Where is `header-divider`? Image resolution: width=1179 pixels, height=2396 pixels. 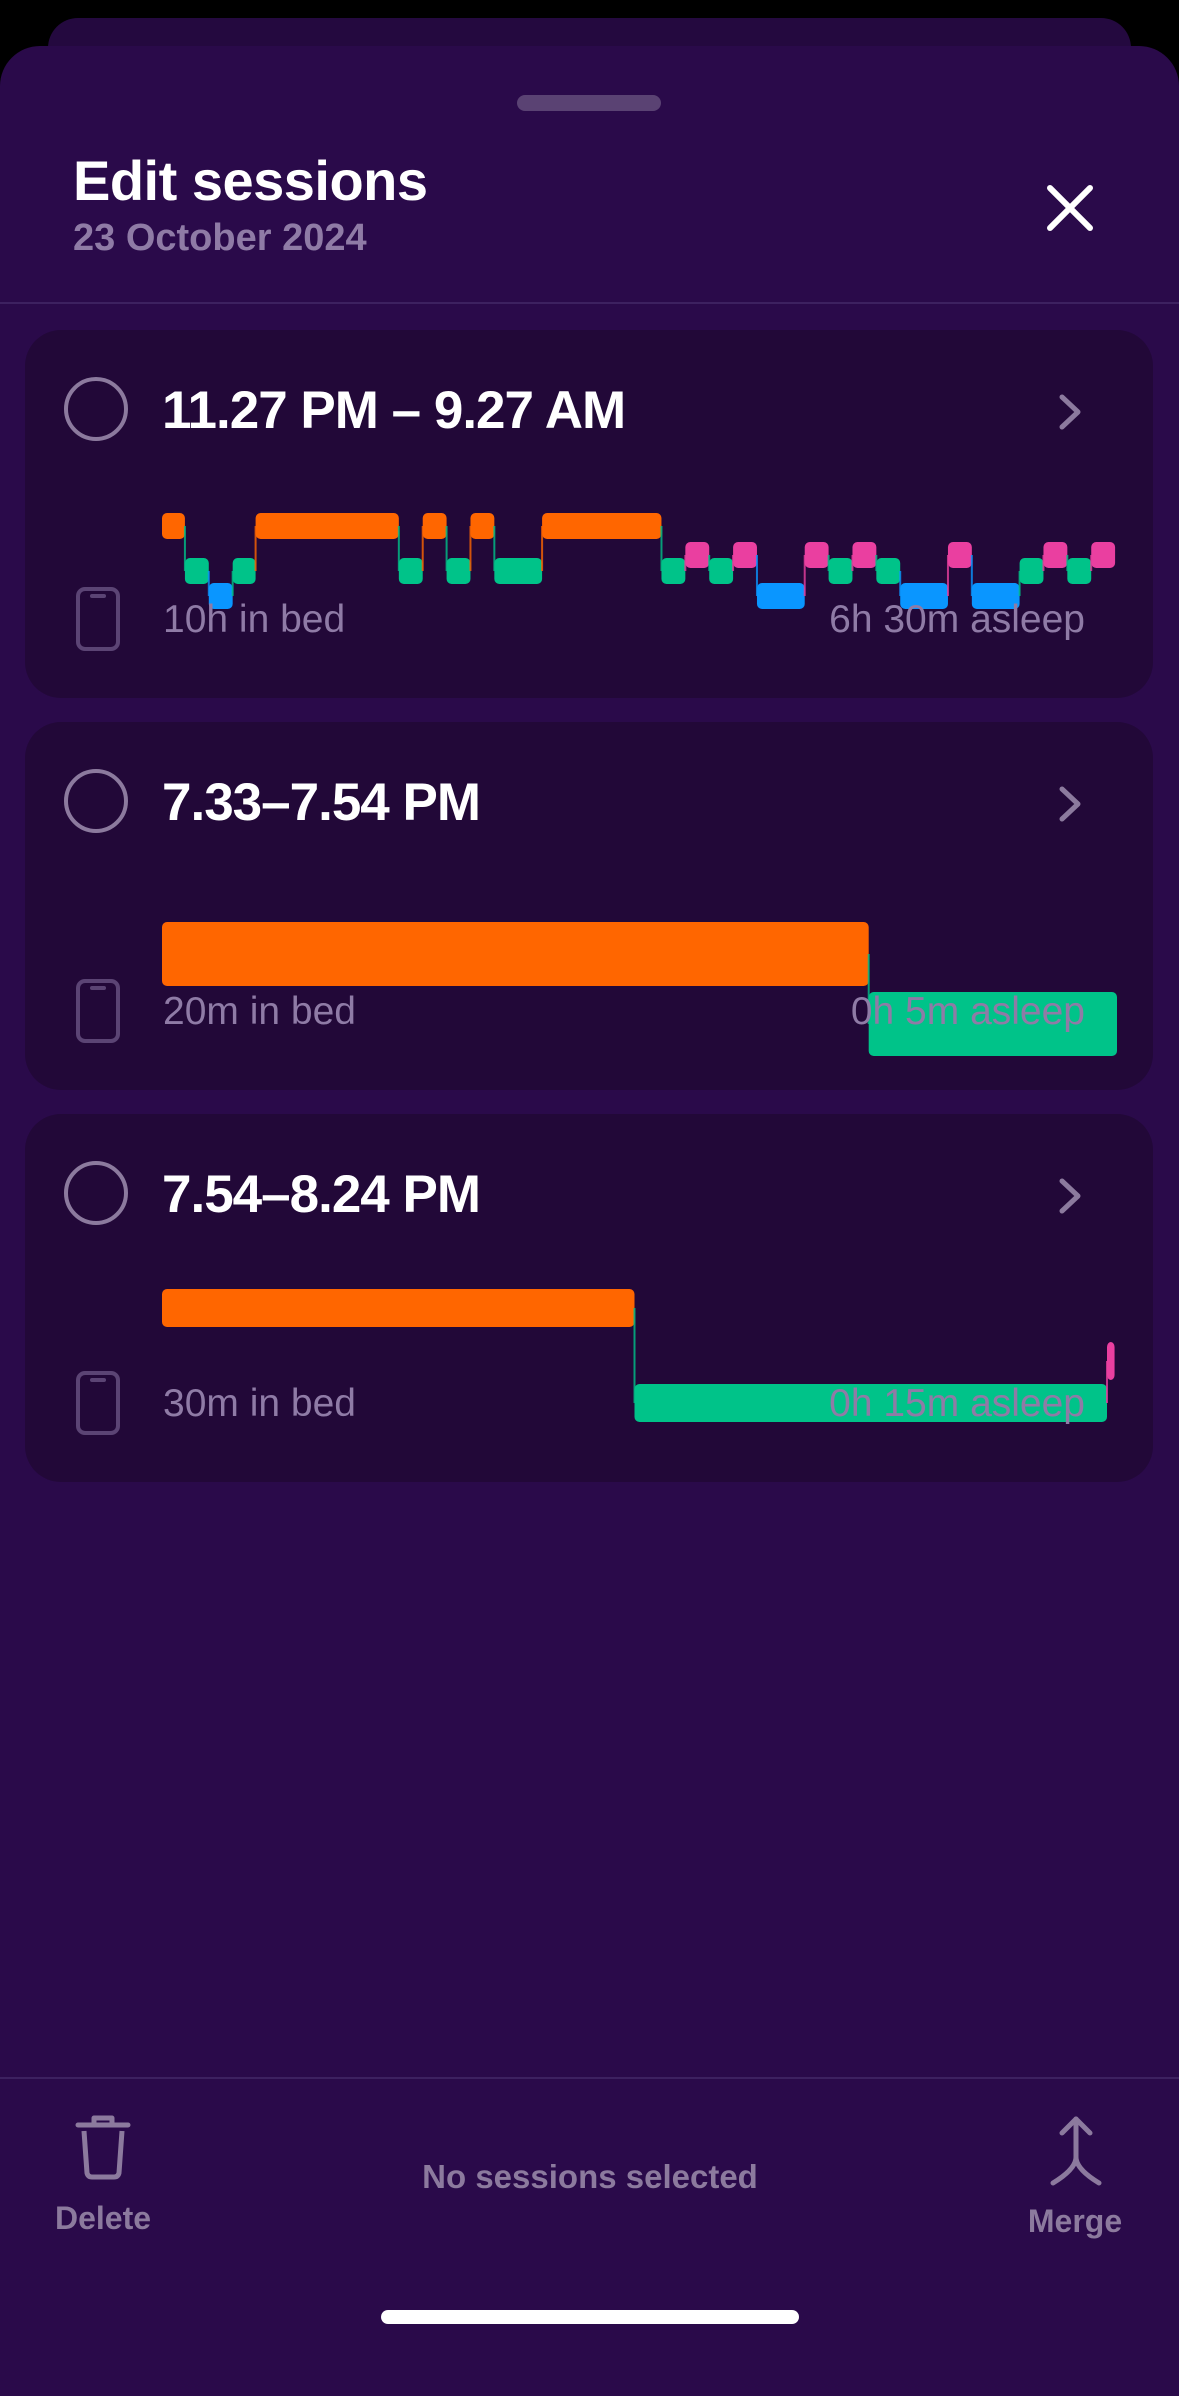
header-divider is located at coordinates (589, 303).